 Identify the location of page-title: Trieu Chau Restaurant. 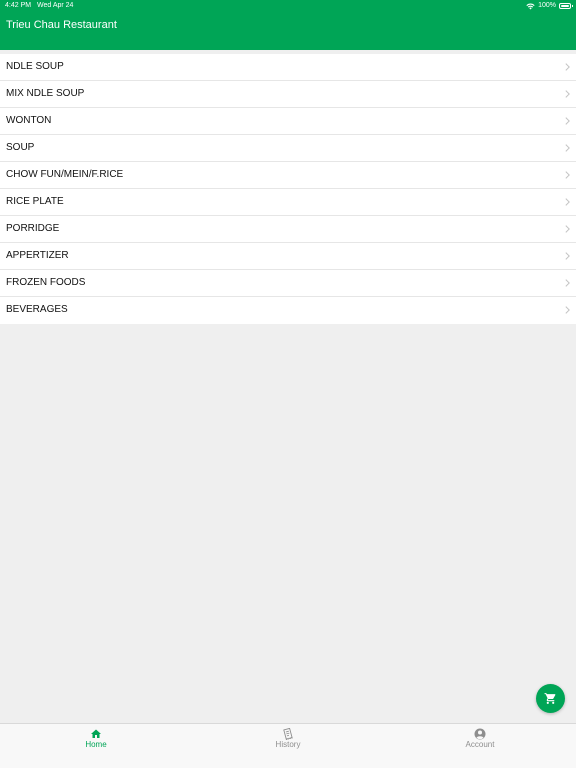
(61, 25).